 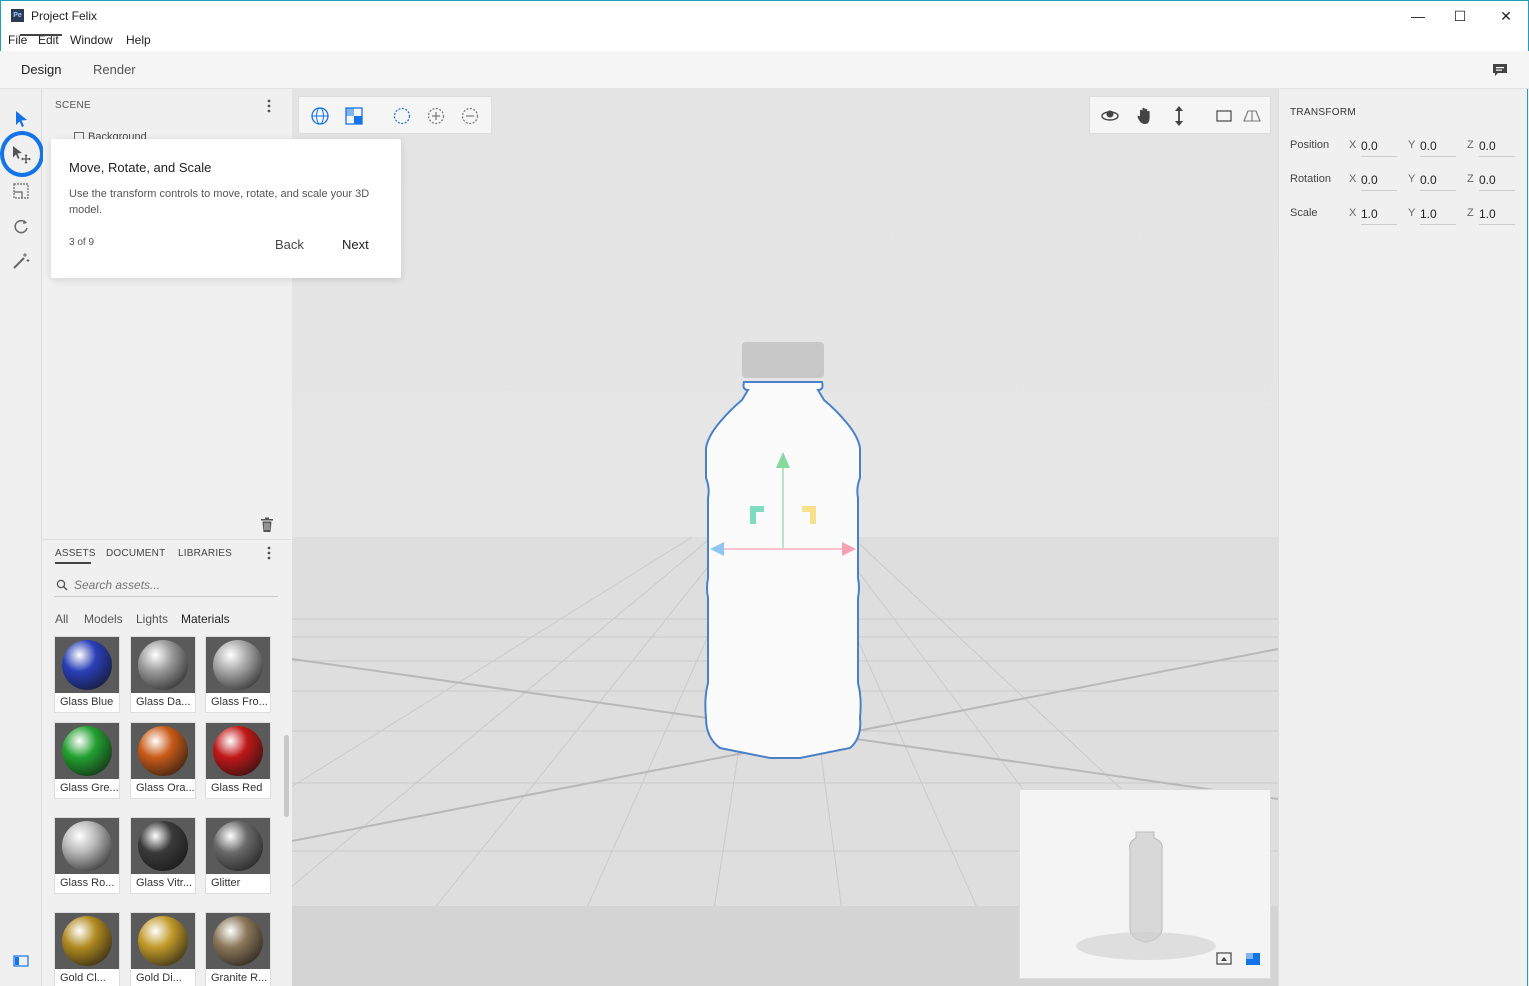 What do you see at coordinates (103, 619) in the screenshot?
I see `filter-models: Models` at bounding box center [103, 619].